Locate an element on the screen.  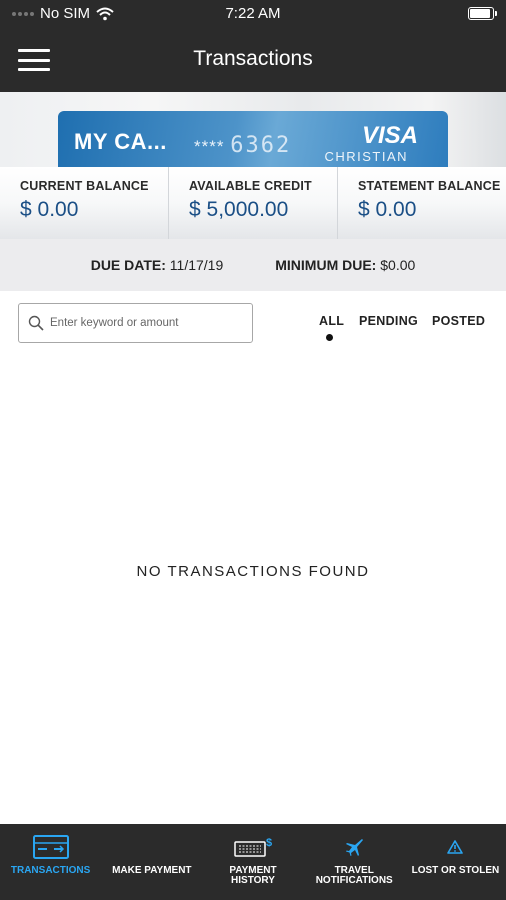
minimum-due-value: $0.00 is located at coordinates (398, 265).